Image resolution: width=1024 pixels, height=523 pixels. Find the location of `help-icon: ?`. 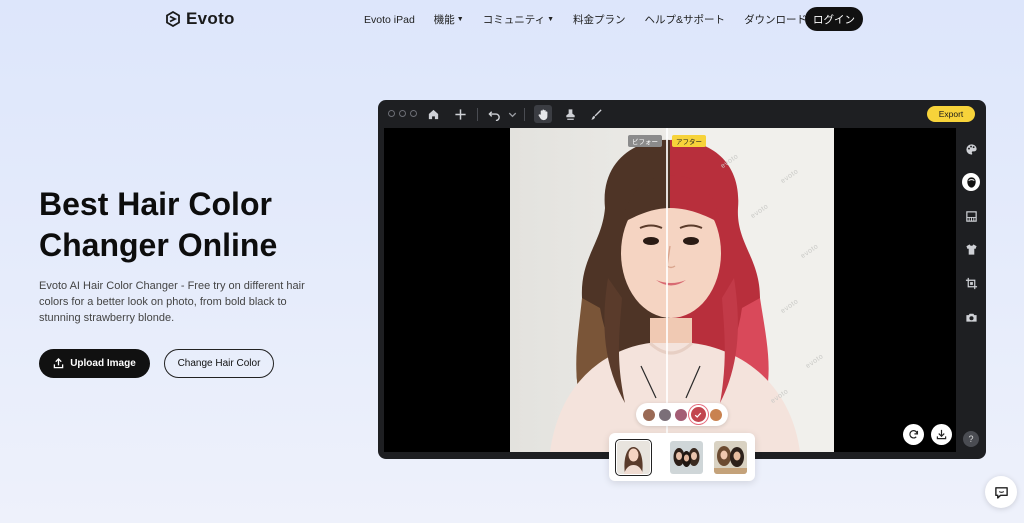

help-icon: ? is located at coordinates (971, 439).